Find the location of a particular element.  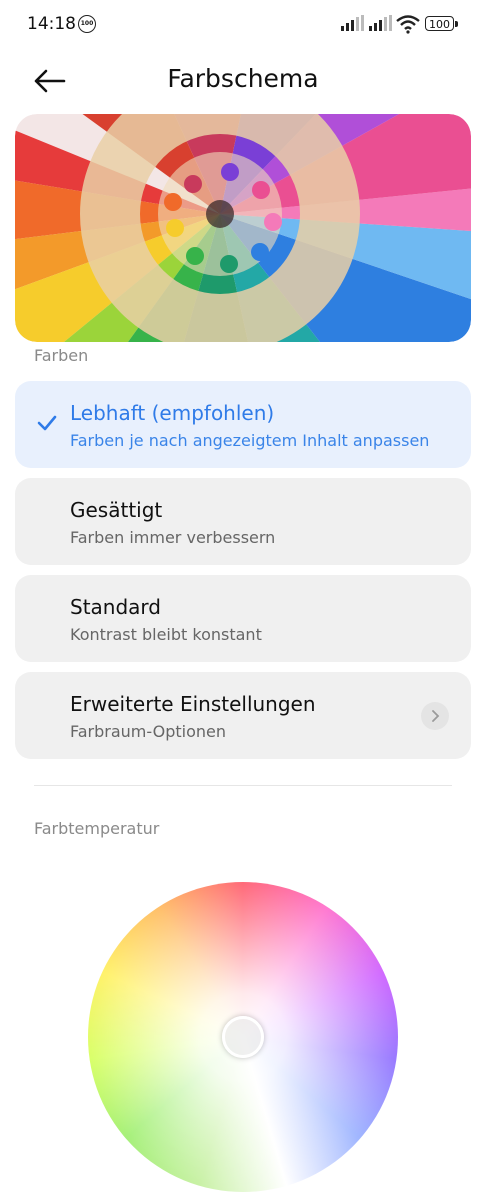

option-title: Gesättigt is located at coordinates (116, 510).